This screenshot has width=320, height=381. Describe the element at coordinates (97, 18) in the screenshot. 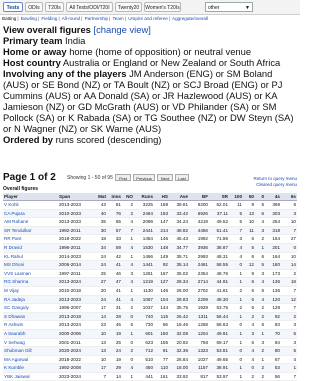

I see `subnav-partnership: Partnership` at that location.